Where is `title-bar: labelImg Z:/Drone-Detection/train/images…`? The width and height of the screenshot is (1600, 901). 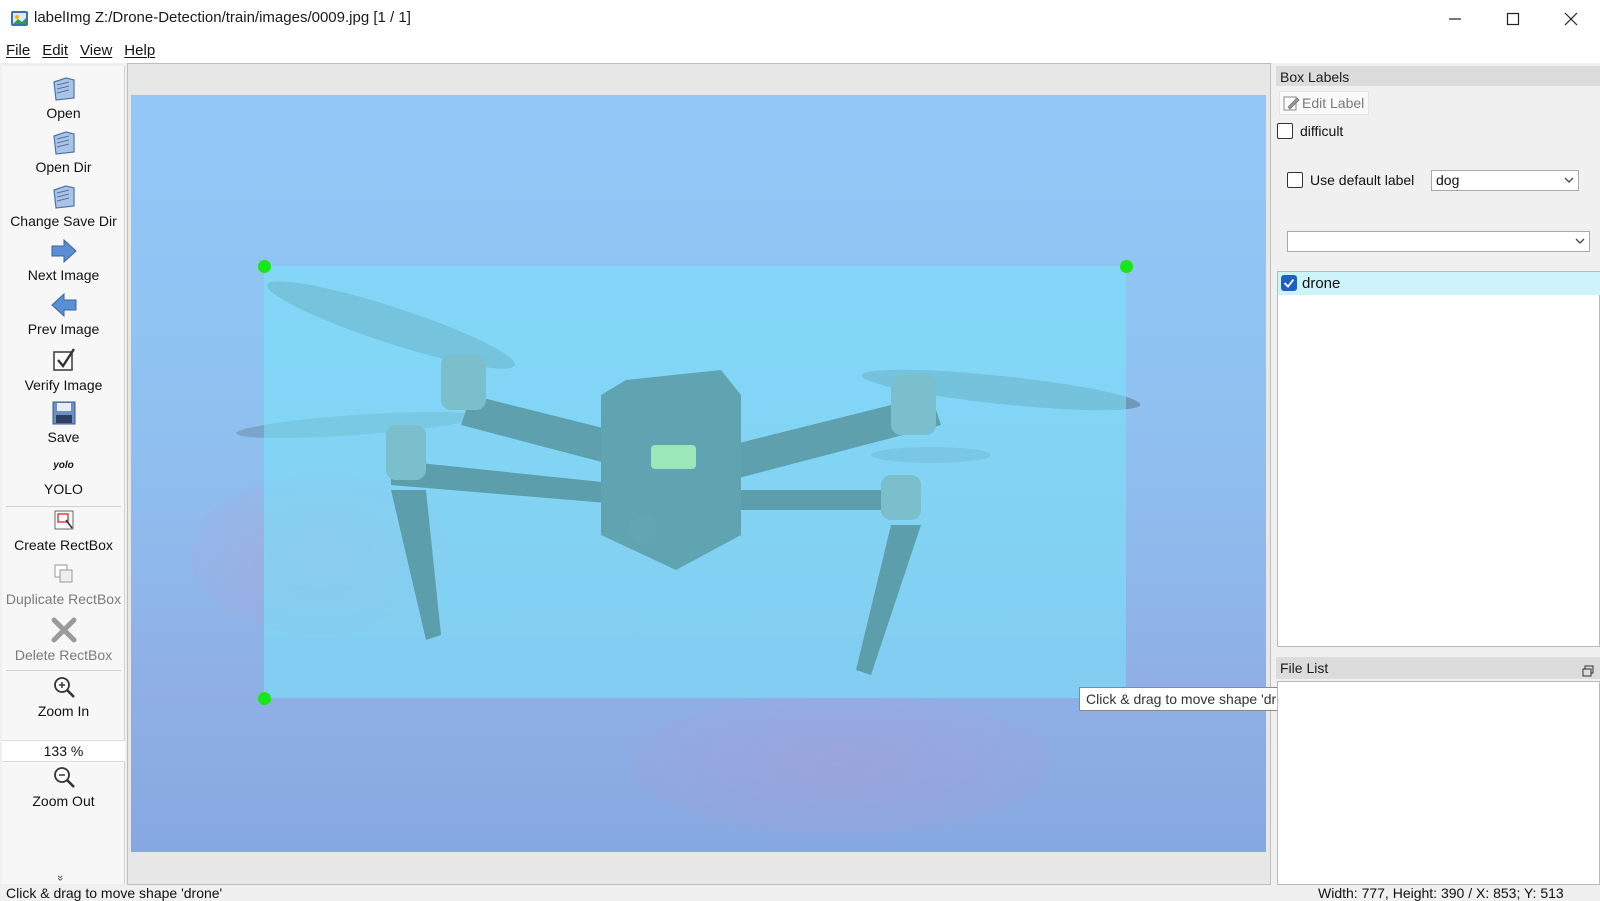
title-bar: labelImg Z:/Drone-Detection/train/images… is located at coordinates (800, 18).